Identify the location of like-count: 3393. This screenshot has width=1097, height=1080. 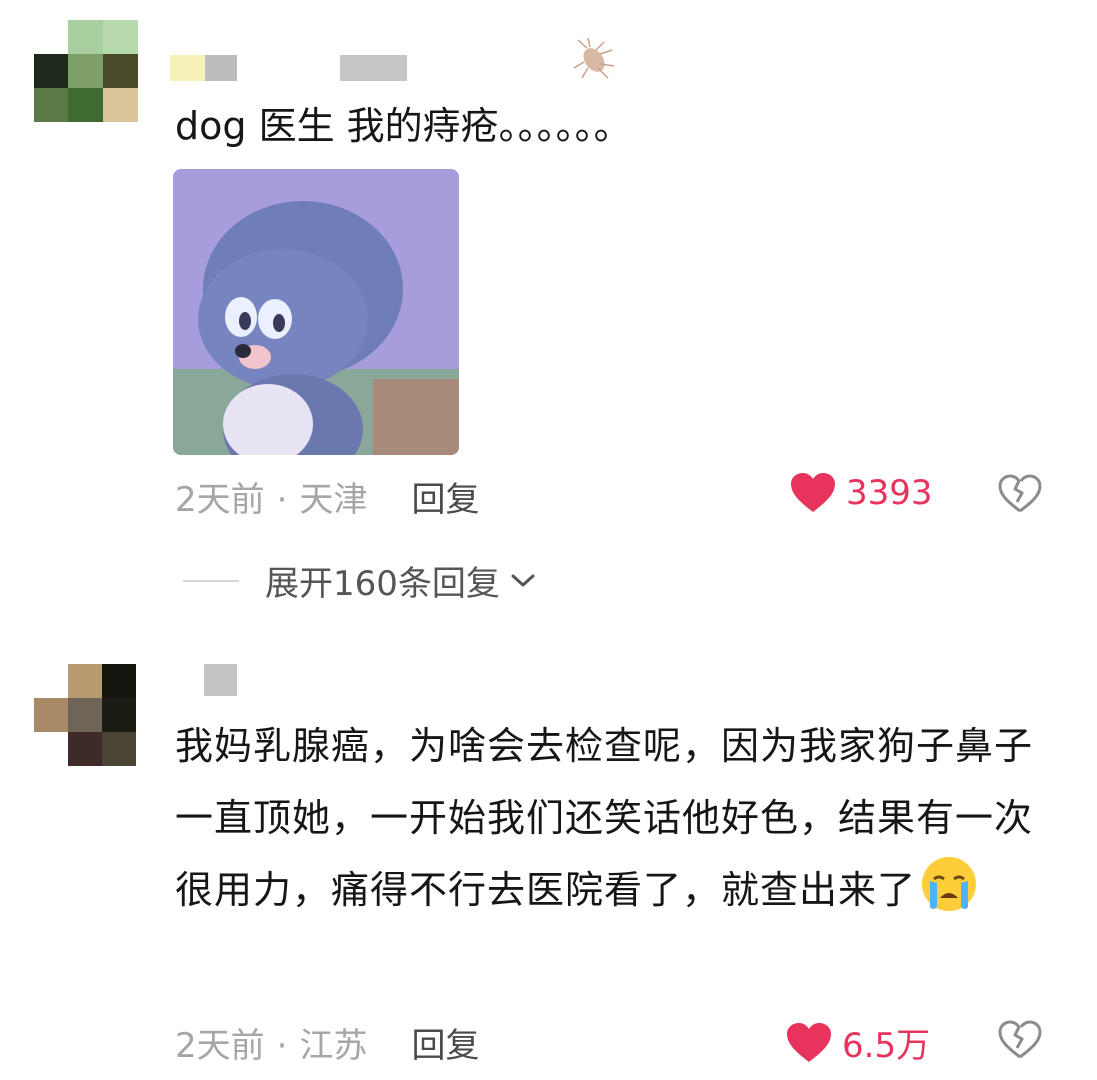
(889, 493).